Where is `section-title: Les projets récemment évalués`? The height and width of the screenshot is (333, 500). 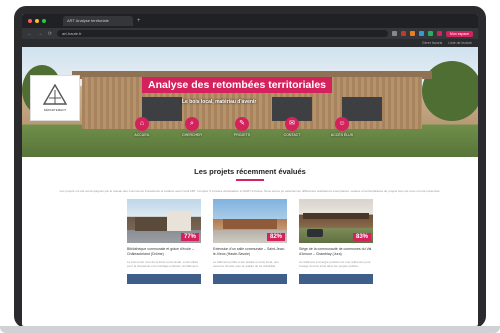 section-title: Les projets récemment évalués is located at coordinates (250, 171).